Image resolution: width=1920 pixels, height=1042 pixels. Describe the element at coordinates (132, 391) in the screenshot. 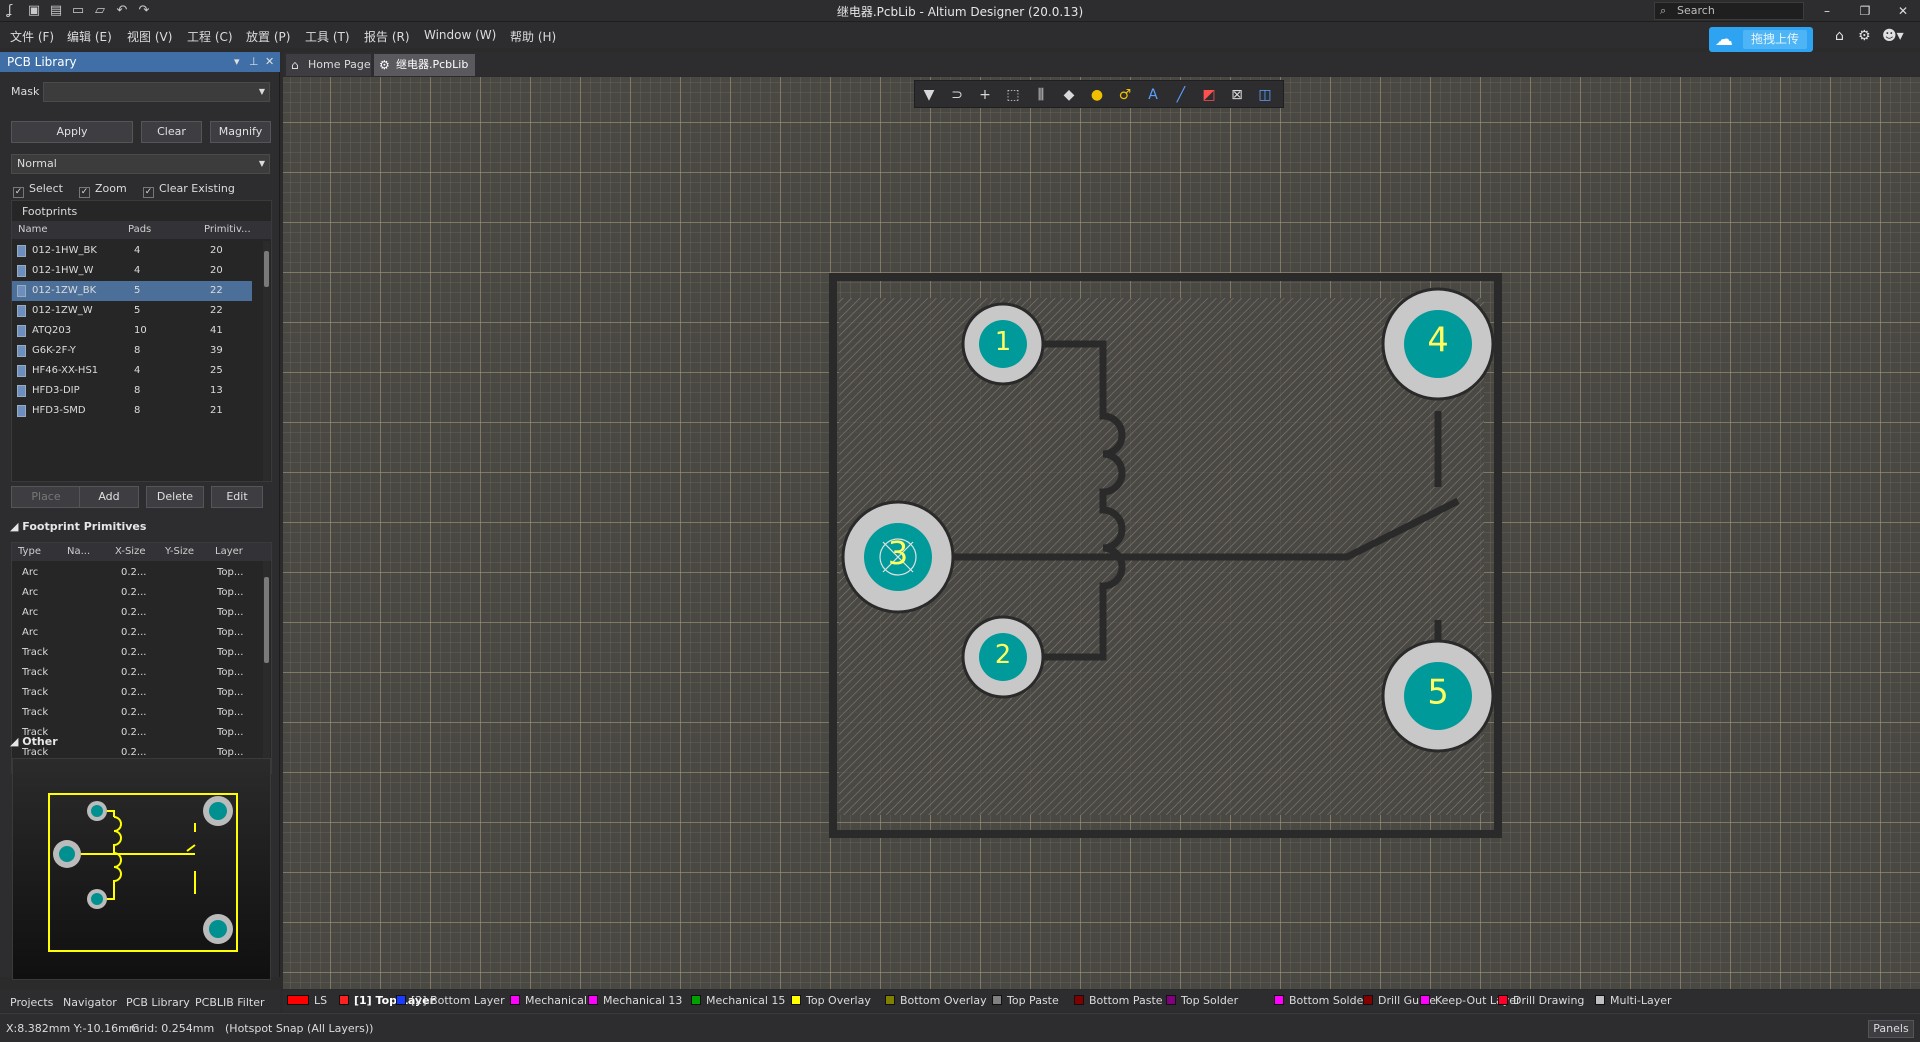

I see `footprint-row: HFD3-DIP 8 13` at that location.